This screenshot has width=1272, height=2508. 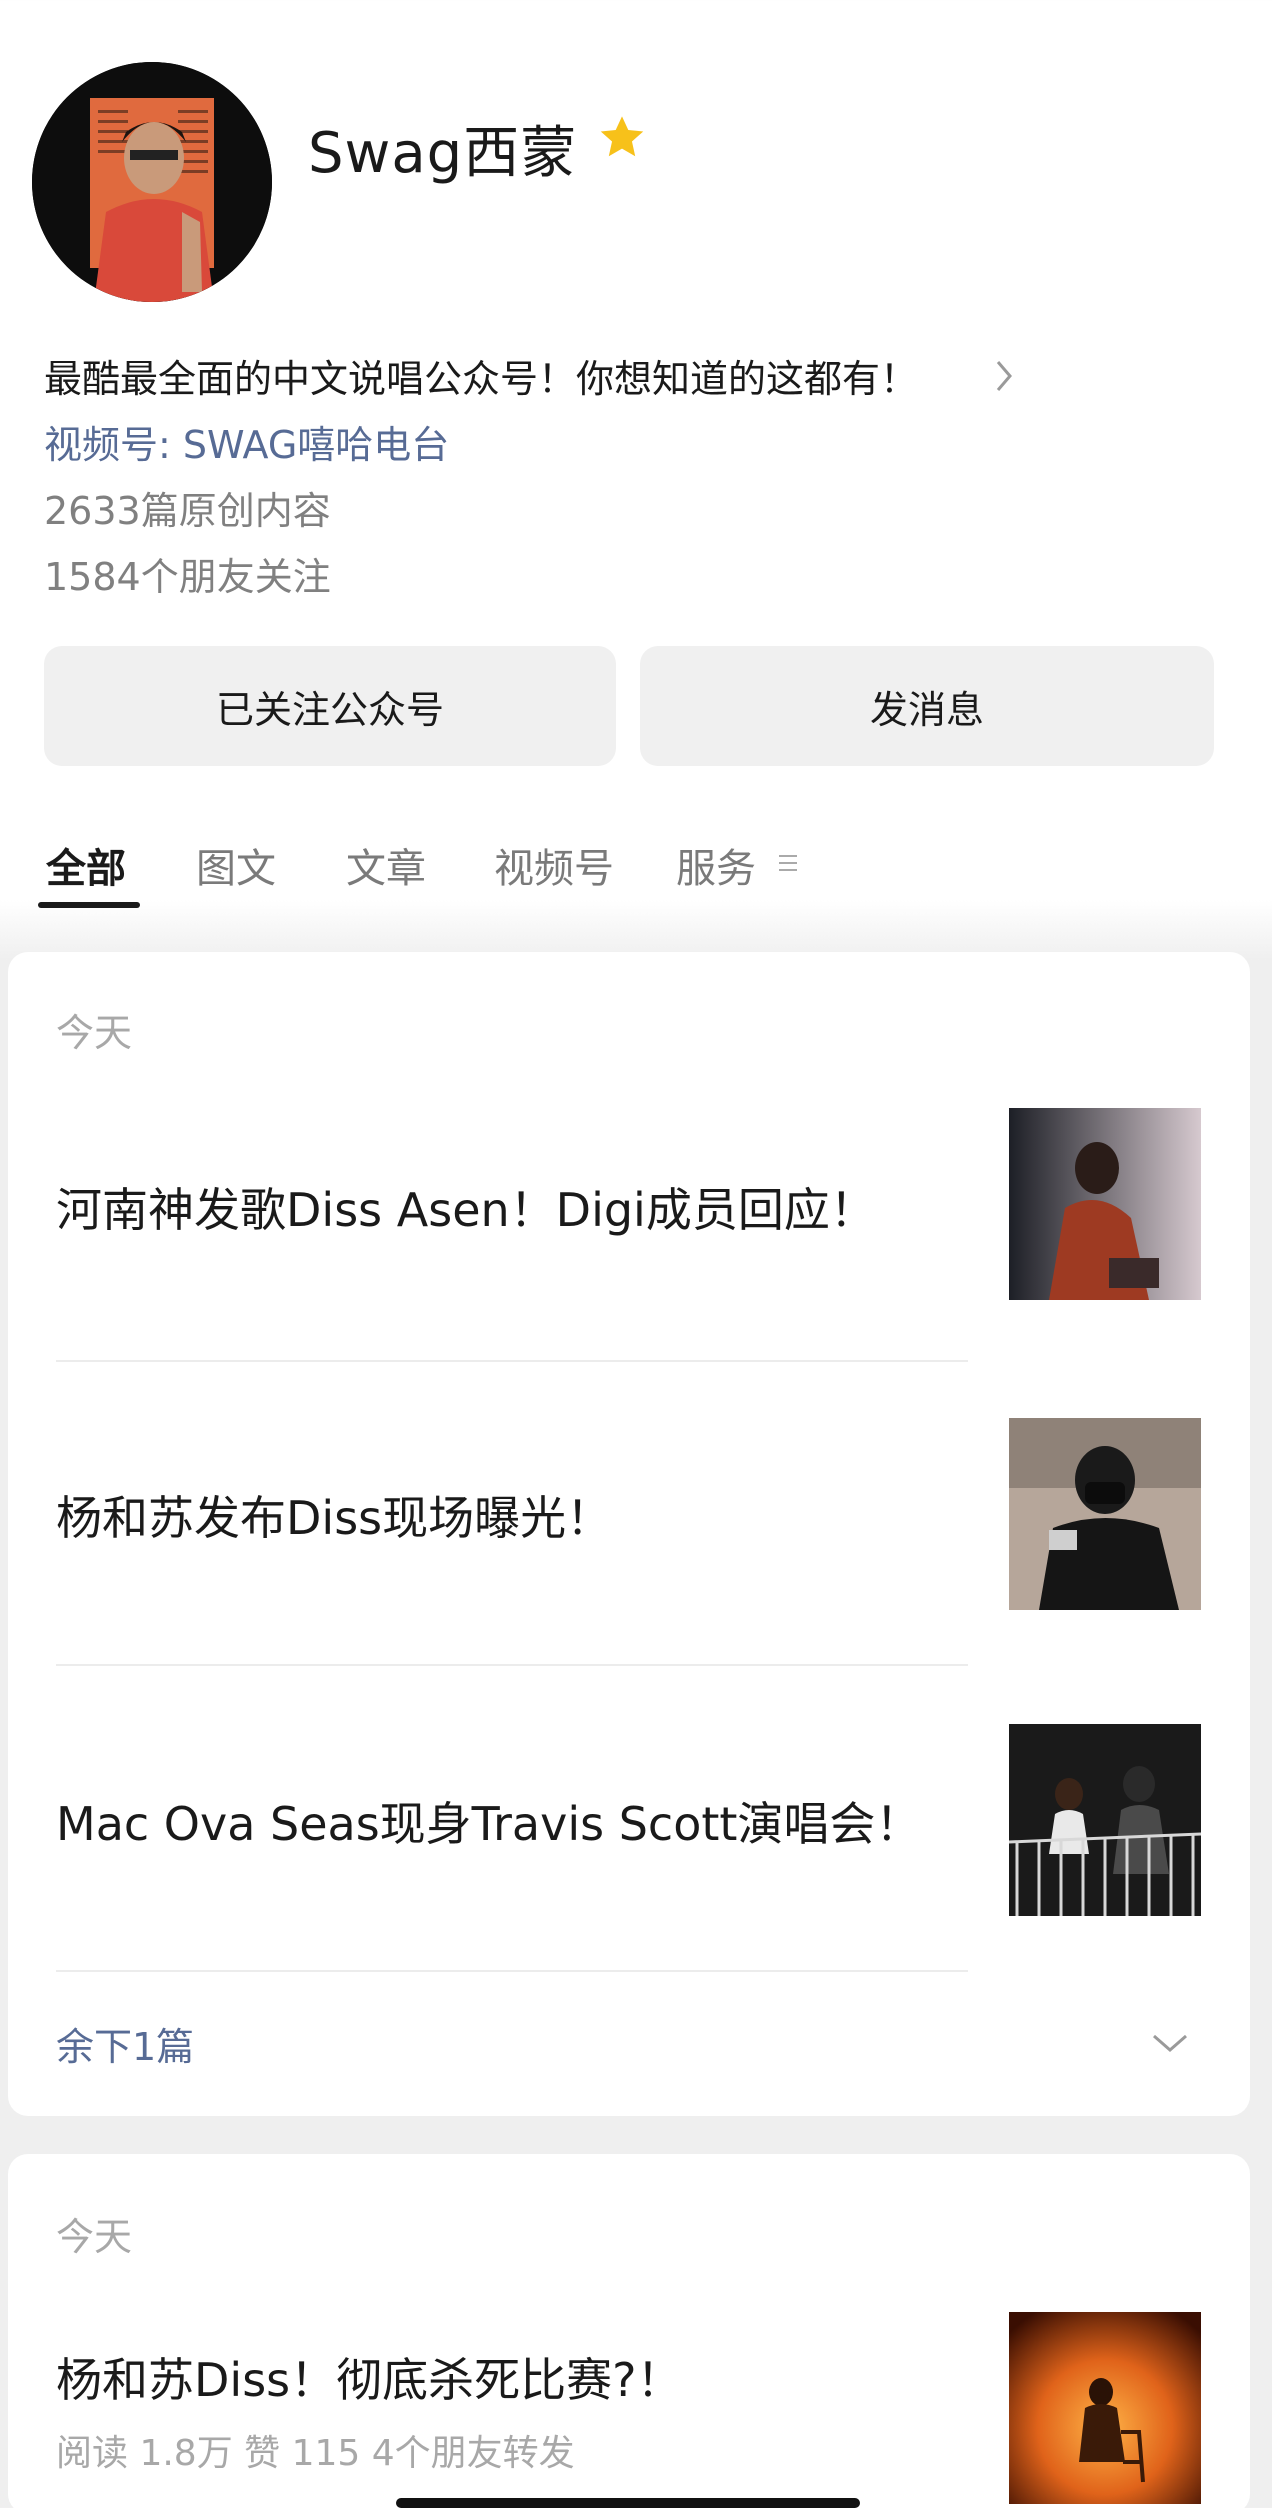 I want to click on followed-button: 已关注公众号, so click(x=330, y=706).